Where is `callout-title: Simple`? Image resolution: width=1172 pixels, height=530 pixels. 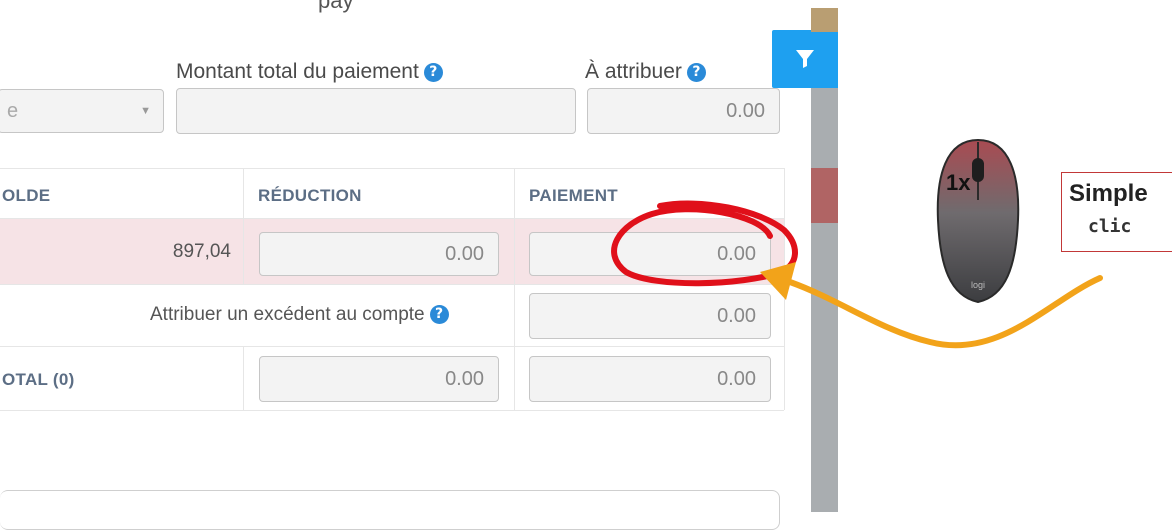 callout-title: Simple is located at coordinates (1108, 193).